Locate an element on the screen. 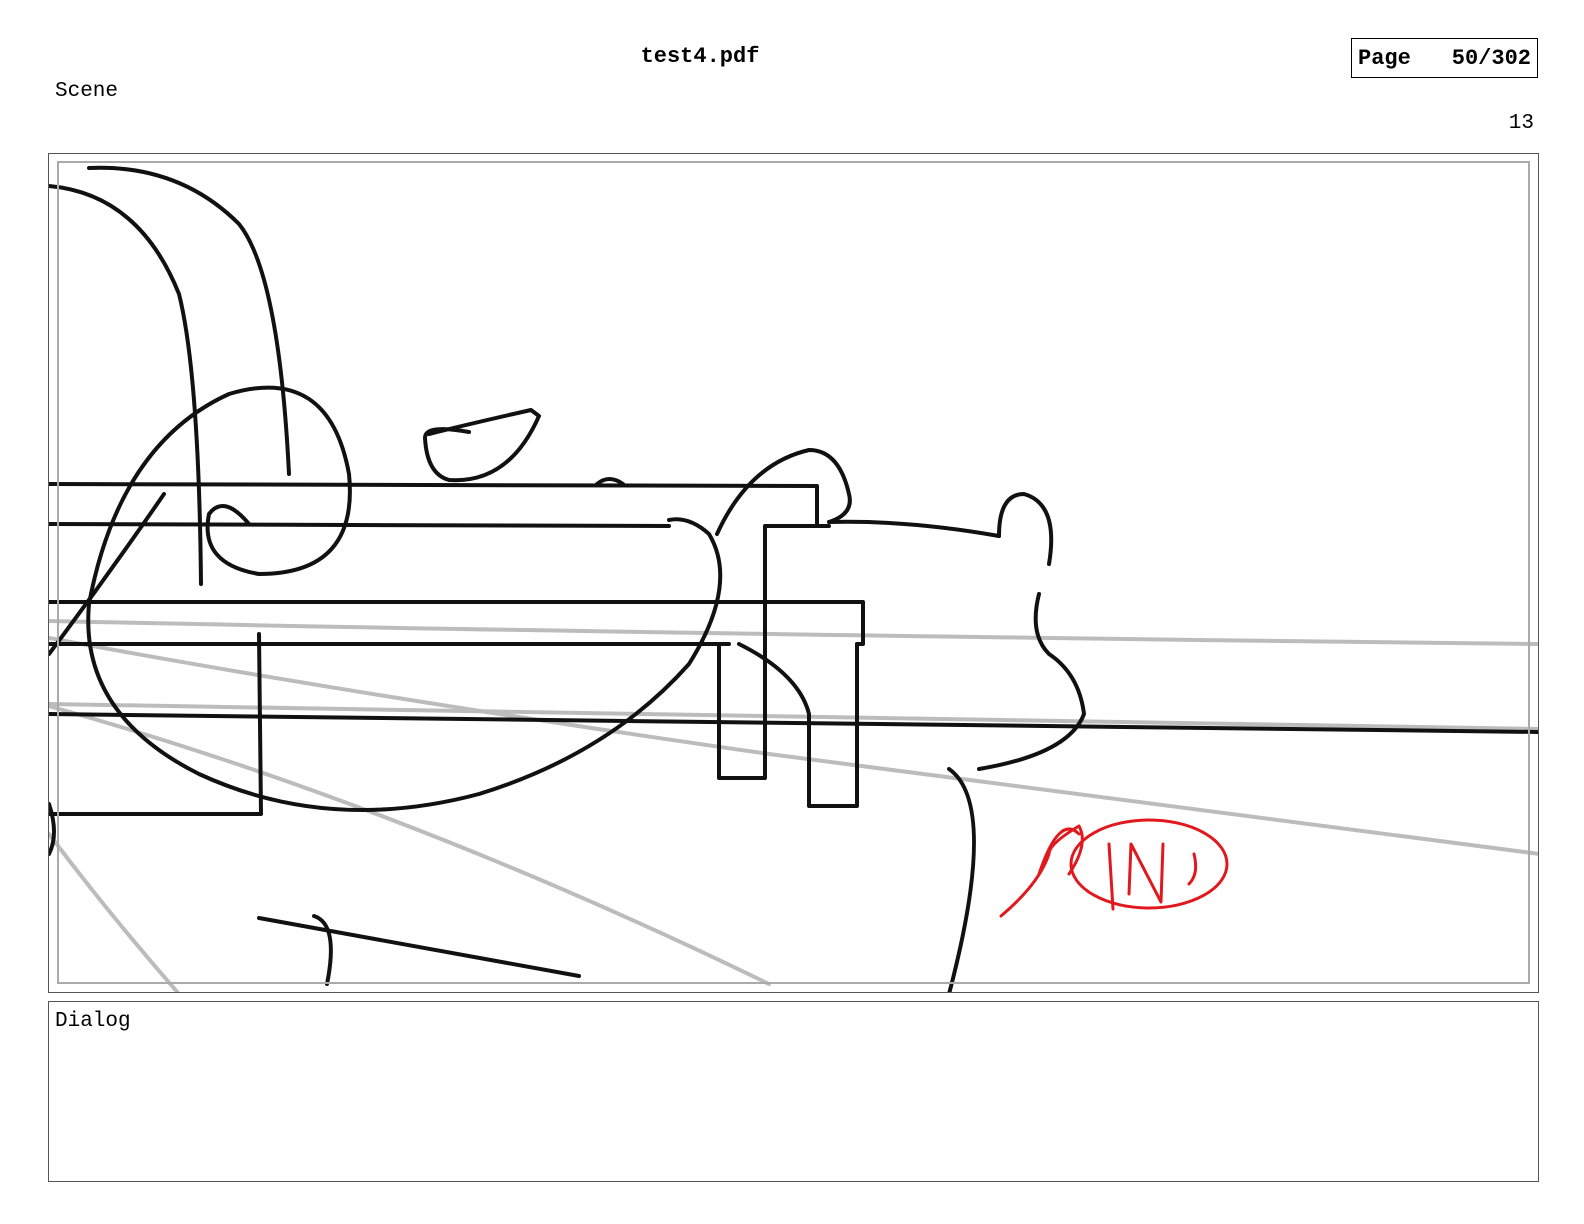 This screenshot has height=1224, width=1584. page-label: Page is located at coordinates (1384, 58).